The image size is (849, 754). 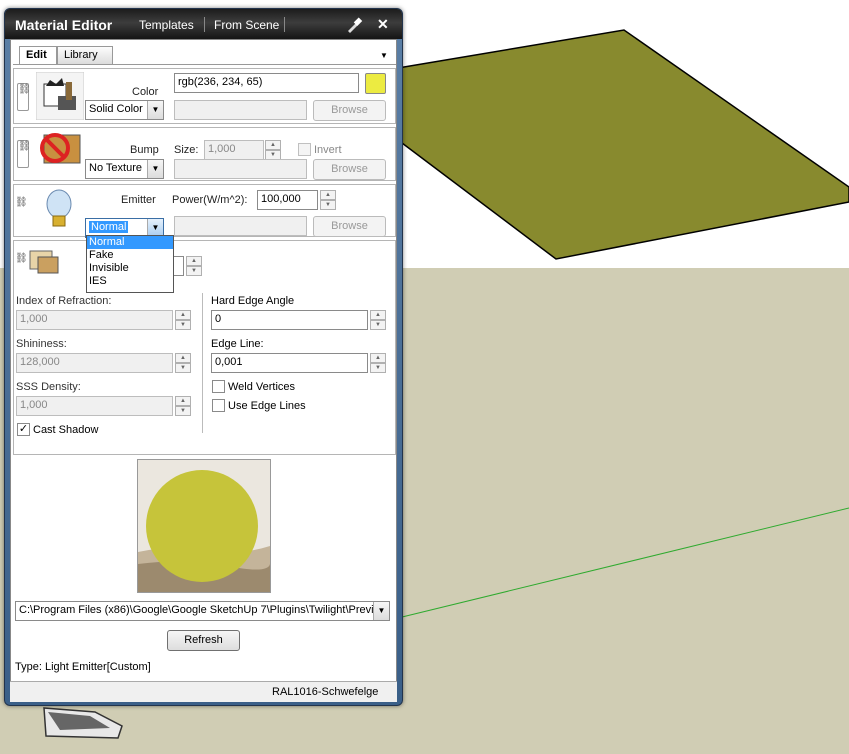 What do you see at coordinates (267, 406) in the screenshot?
I see `use-edge-lines-label: Use Edge Lines` at bounding box center [267, 406].